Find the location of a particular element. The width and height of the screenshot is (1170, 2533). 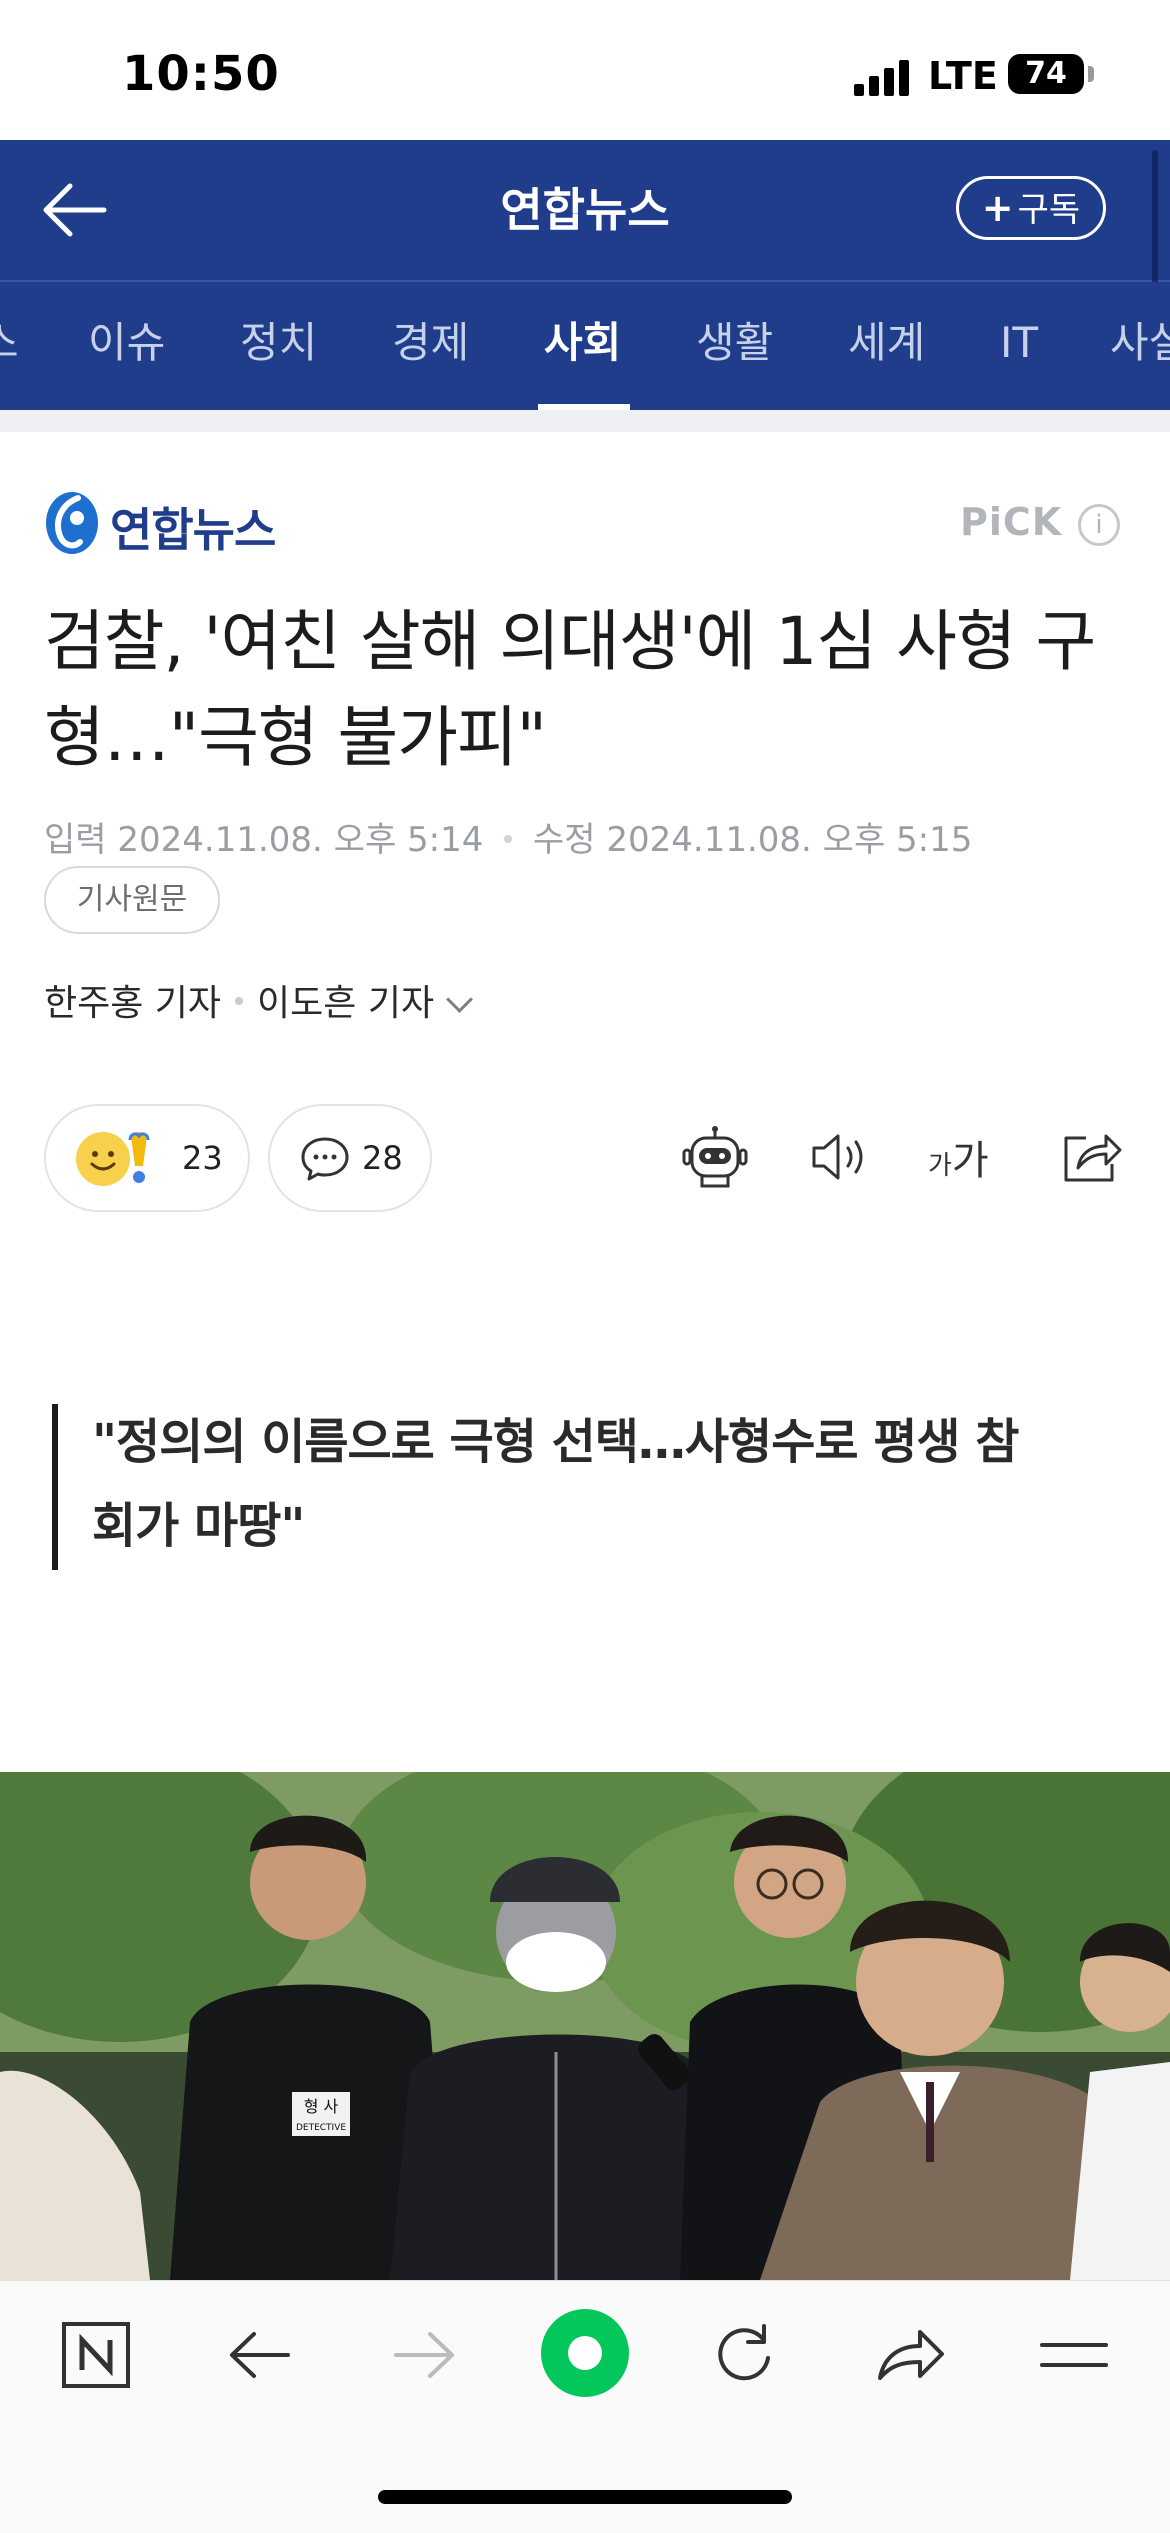

refresh-icon is located at coordinates (746, 2355).